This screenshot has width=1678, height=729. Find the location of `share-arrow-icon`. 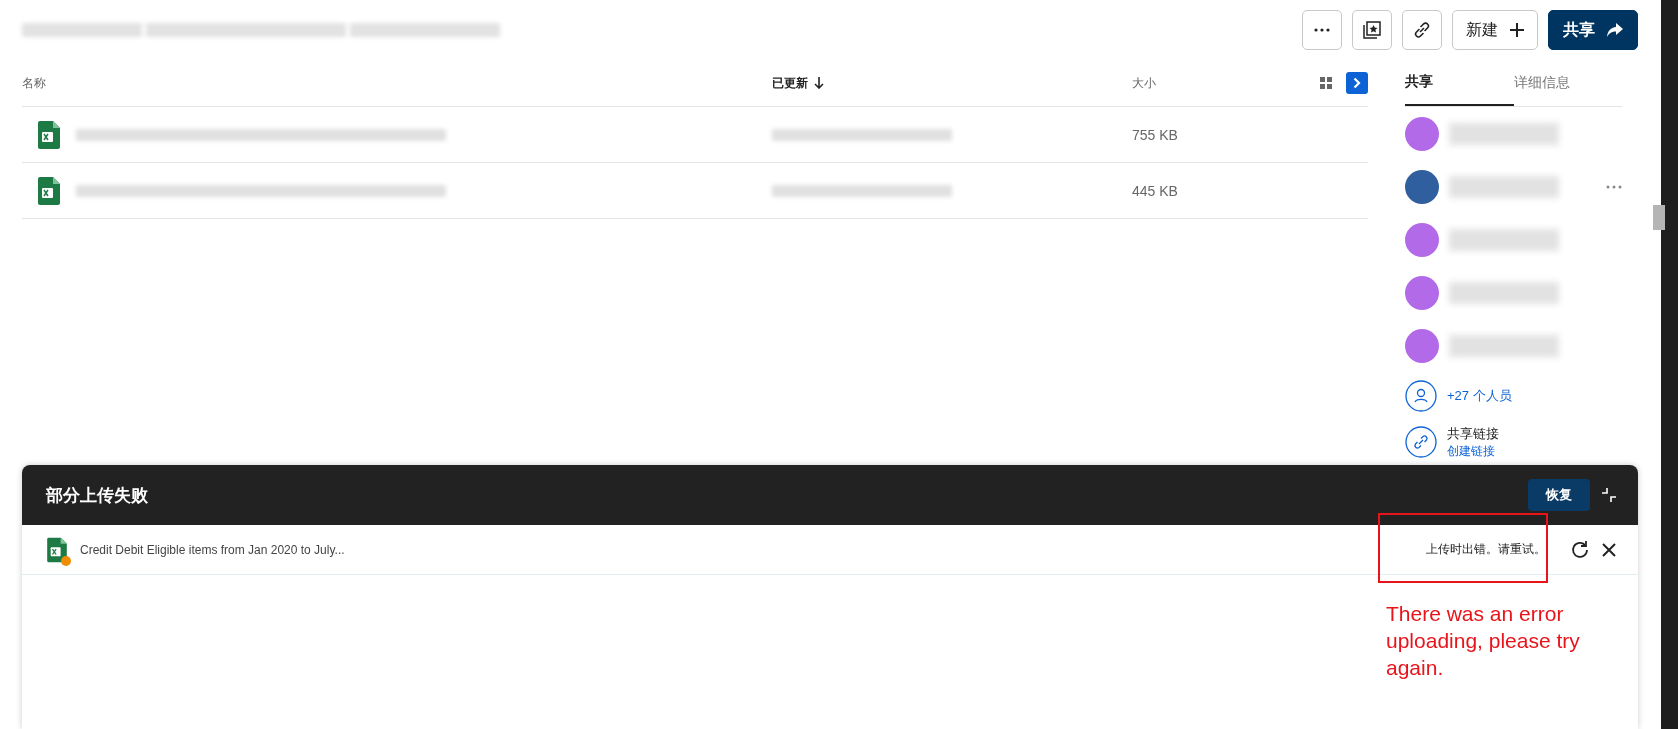

share-arrow-icon is located at coordinates (1615, 30).